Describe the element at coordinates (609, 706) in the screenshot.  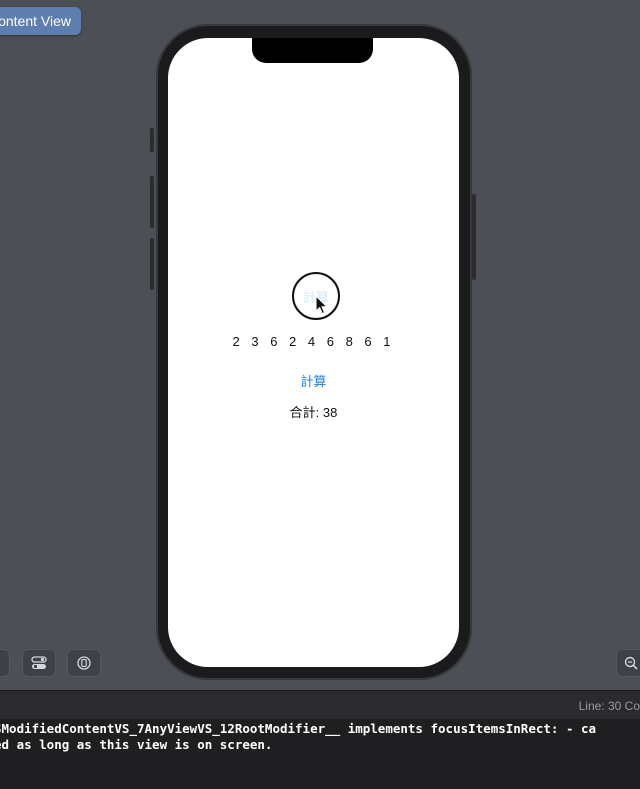
I see `line-column-indicator: Line: 30 Co` at that location.